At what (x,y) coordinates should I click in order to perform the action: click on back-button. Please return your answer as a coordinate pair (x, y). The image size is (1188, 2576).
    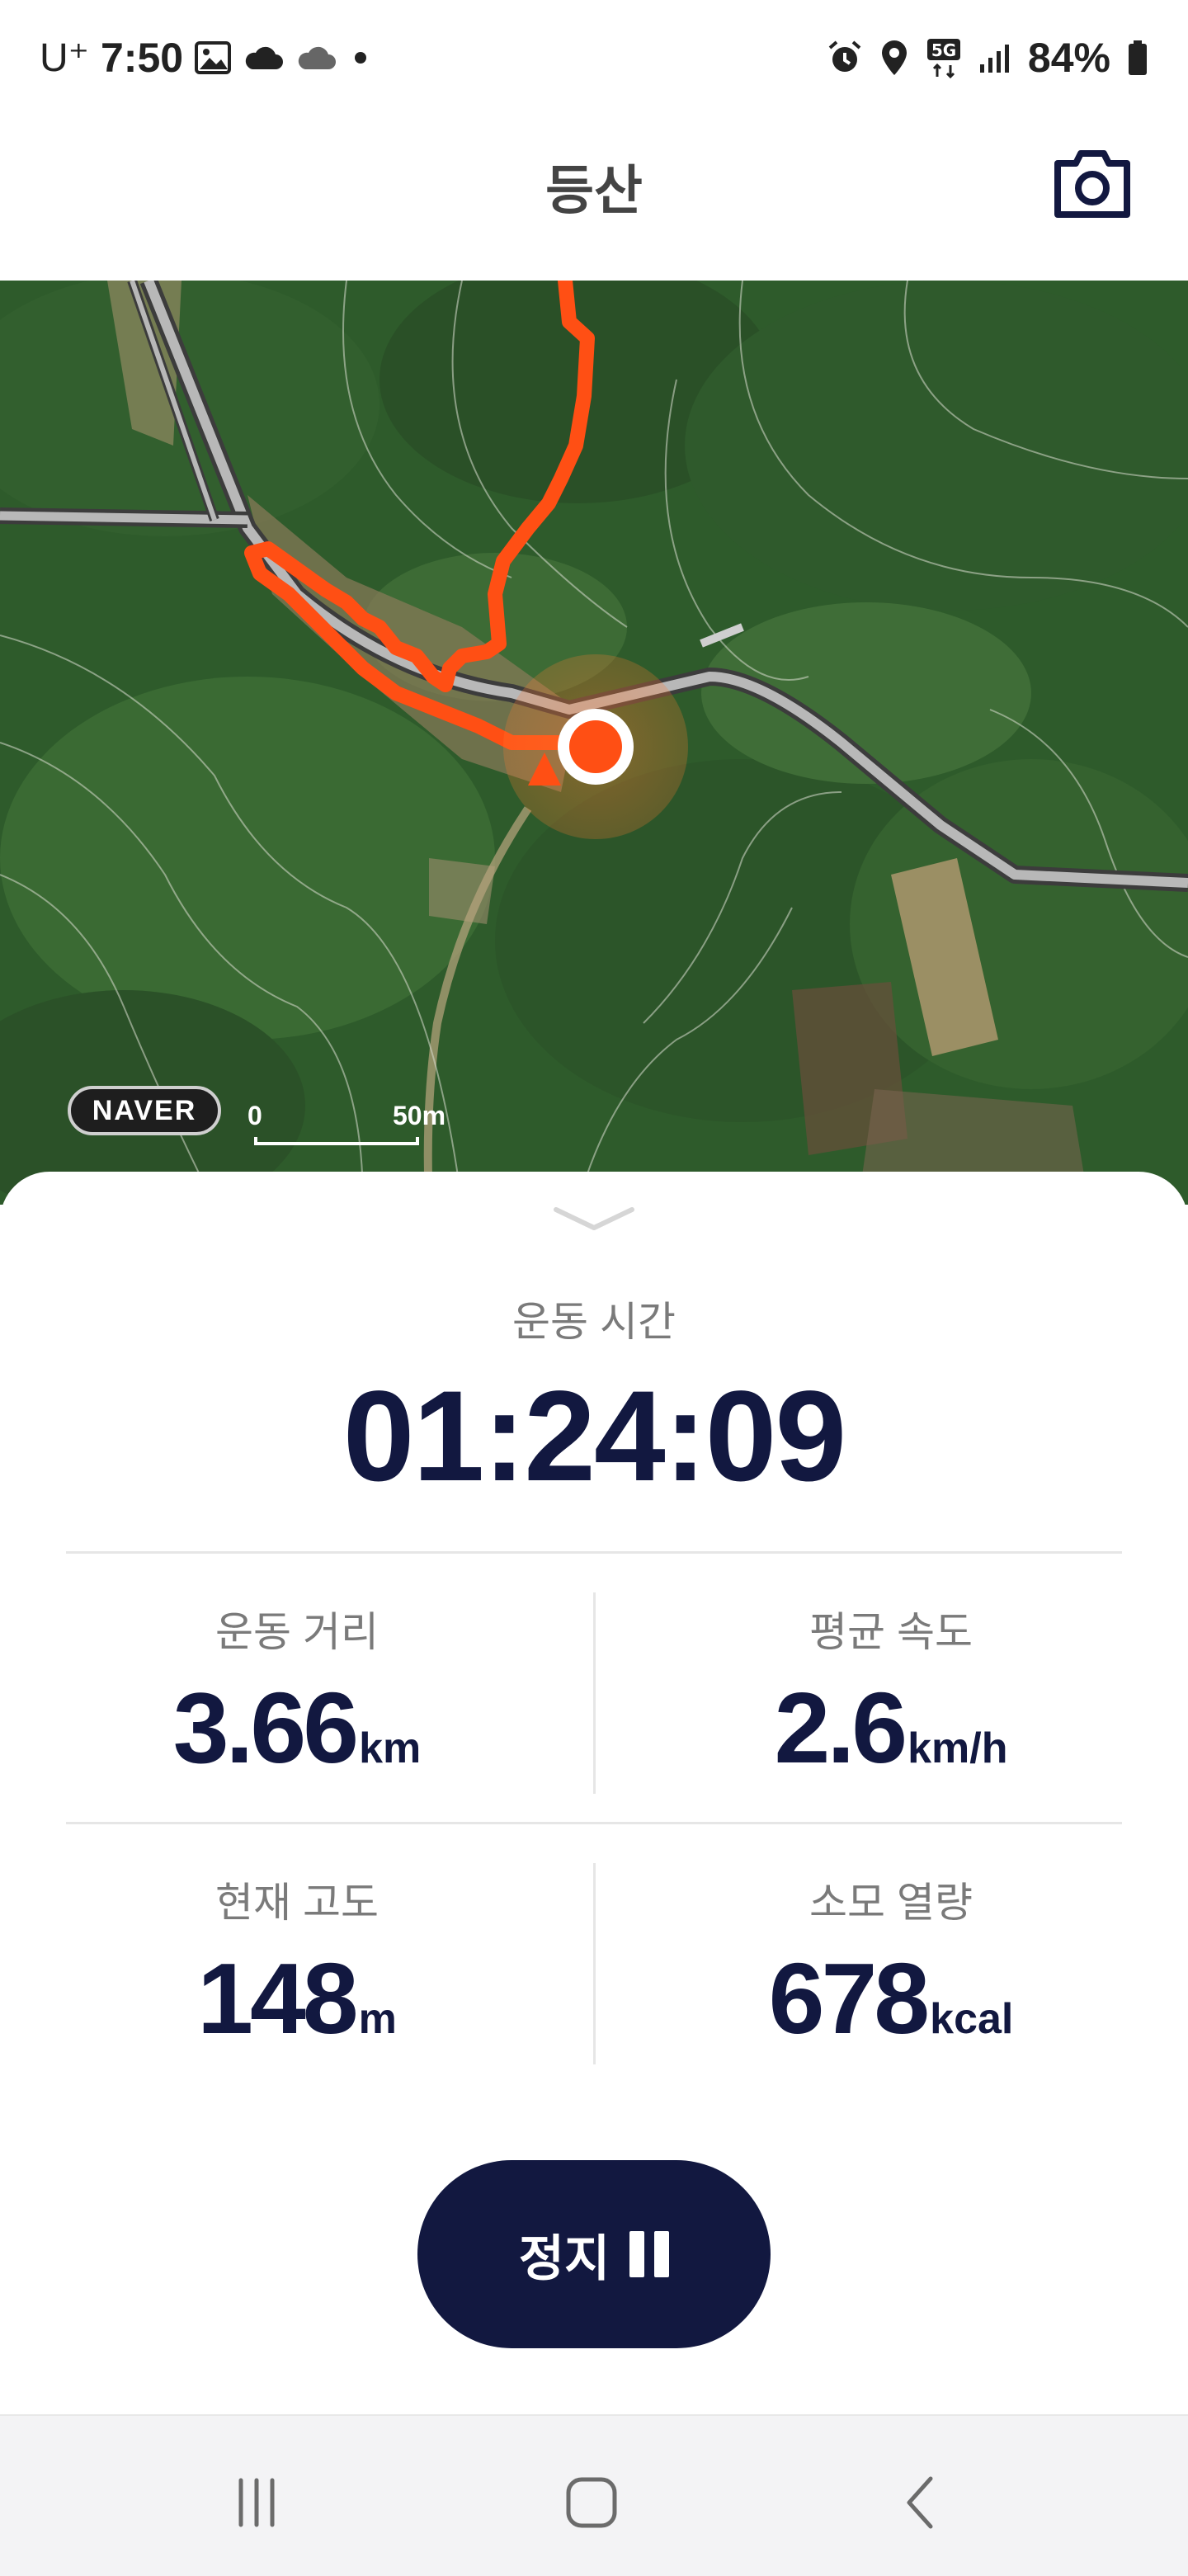
    Looking at the image, I should click on (921, 2502).